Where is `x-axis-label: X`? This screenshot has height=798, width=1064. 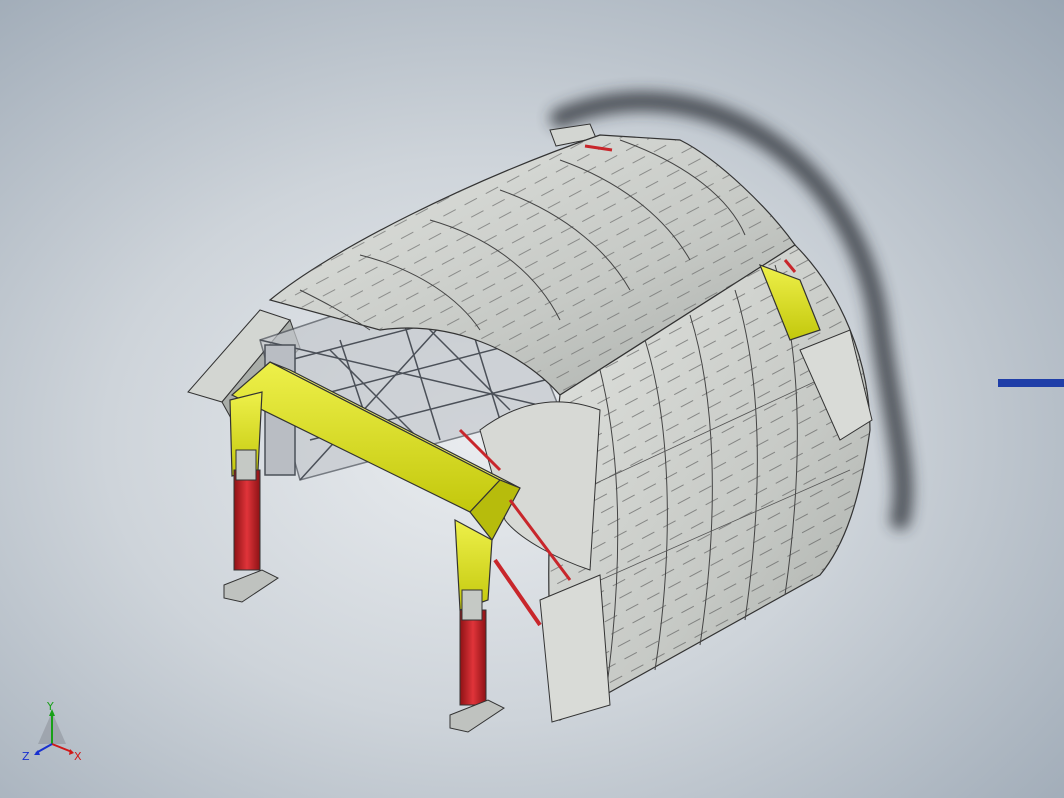 x-axis-label: X is located at coordinates (78, 756).